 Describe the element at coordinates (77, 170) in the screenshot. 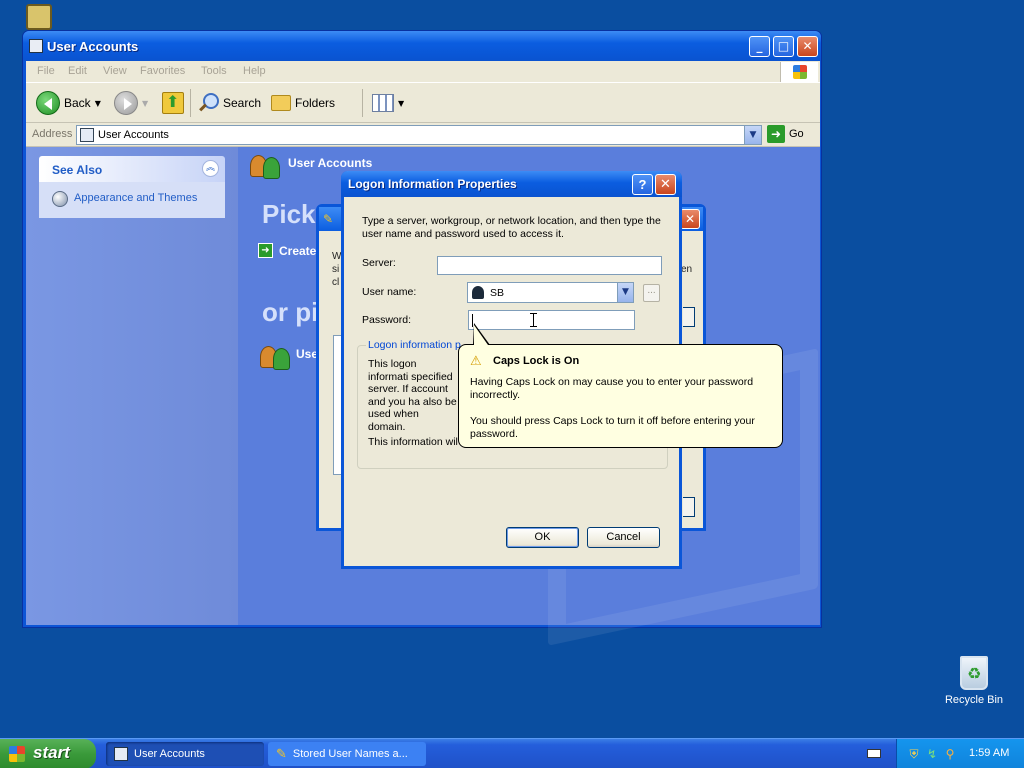

I see `see-also-title: See Also` at that location.